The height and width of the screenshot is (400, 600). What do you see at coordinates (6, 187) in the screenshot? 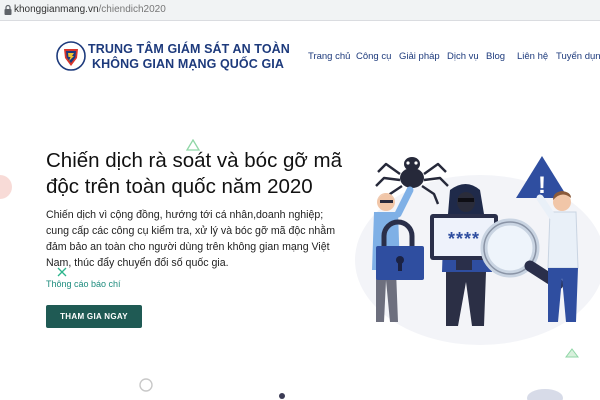
I see `left-edge-circle-decoration` at bounding box center [6, 187].